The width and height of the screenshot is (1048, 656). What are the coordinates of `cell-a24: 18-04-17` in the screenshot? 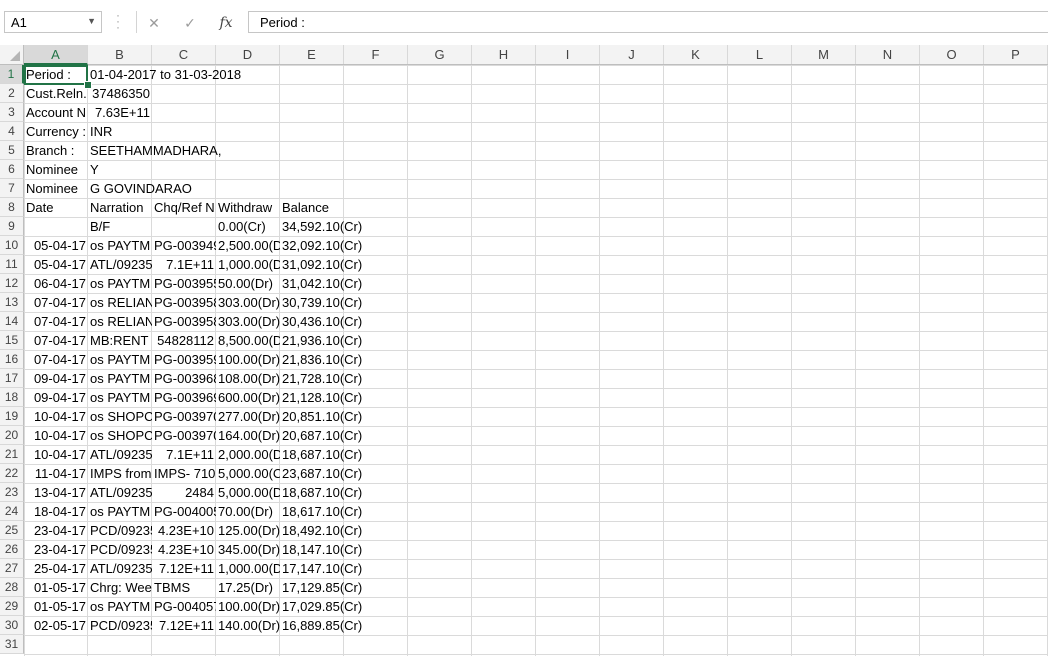 It's located at (56, 511).